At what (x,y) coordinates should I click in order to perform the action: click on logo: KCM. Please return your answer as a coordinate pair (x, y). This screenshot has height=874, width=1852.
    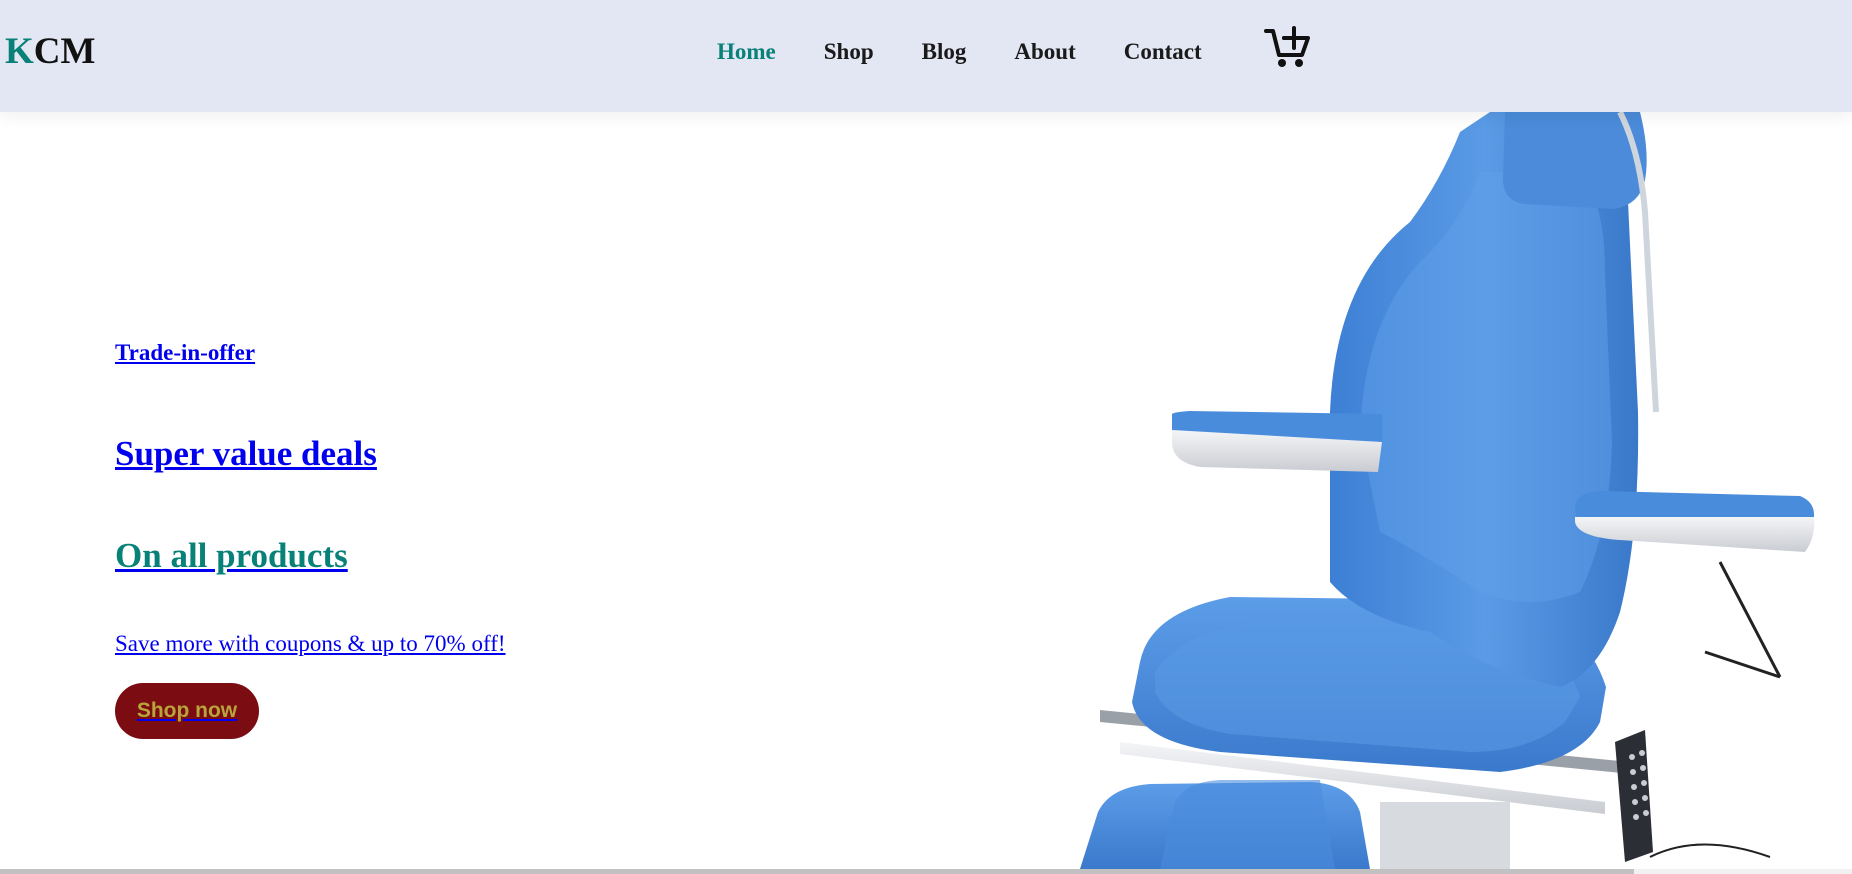
    Looking at the image, I should click on (50, 51).